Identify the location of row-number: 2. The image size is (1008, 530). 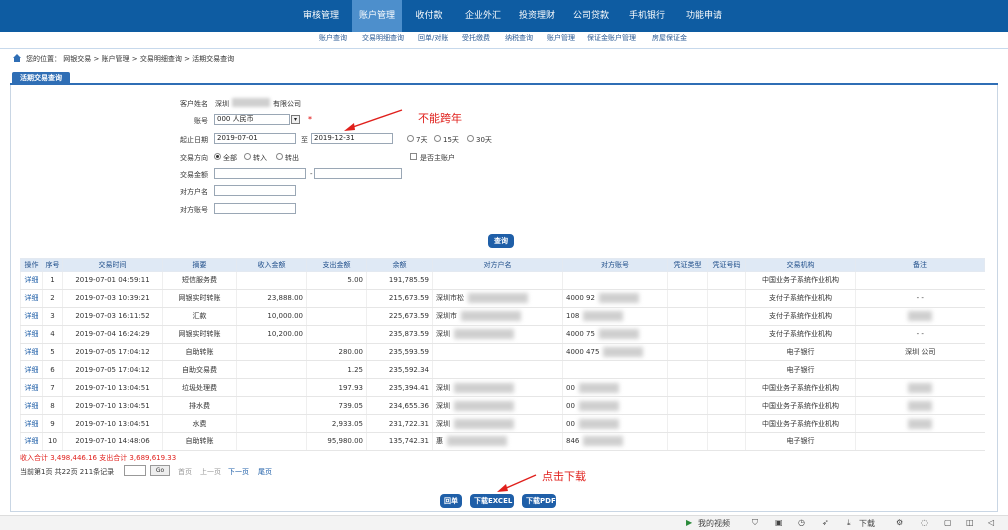
(52, 298).